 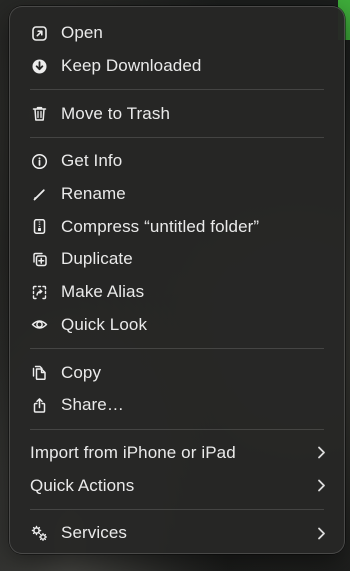 I want to click on menu-item-get-info: Get Info, so click(x=177, y=161).